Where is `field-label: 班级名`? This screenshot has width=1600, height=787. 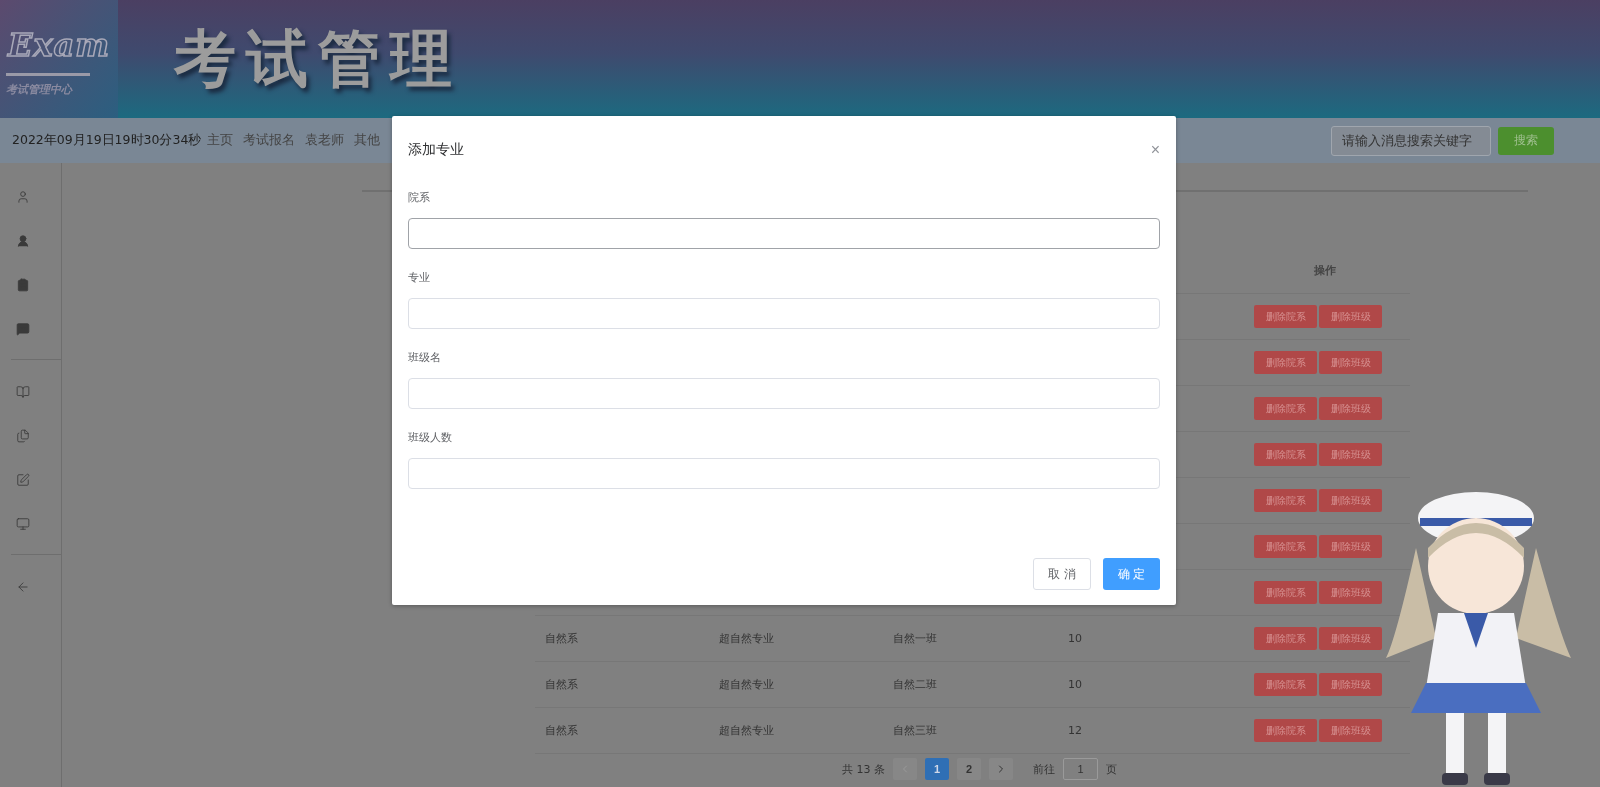 field-label: 班级名 is located at coordinates (424, 358).